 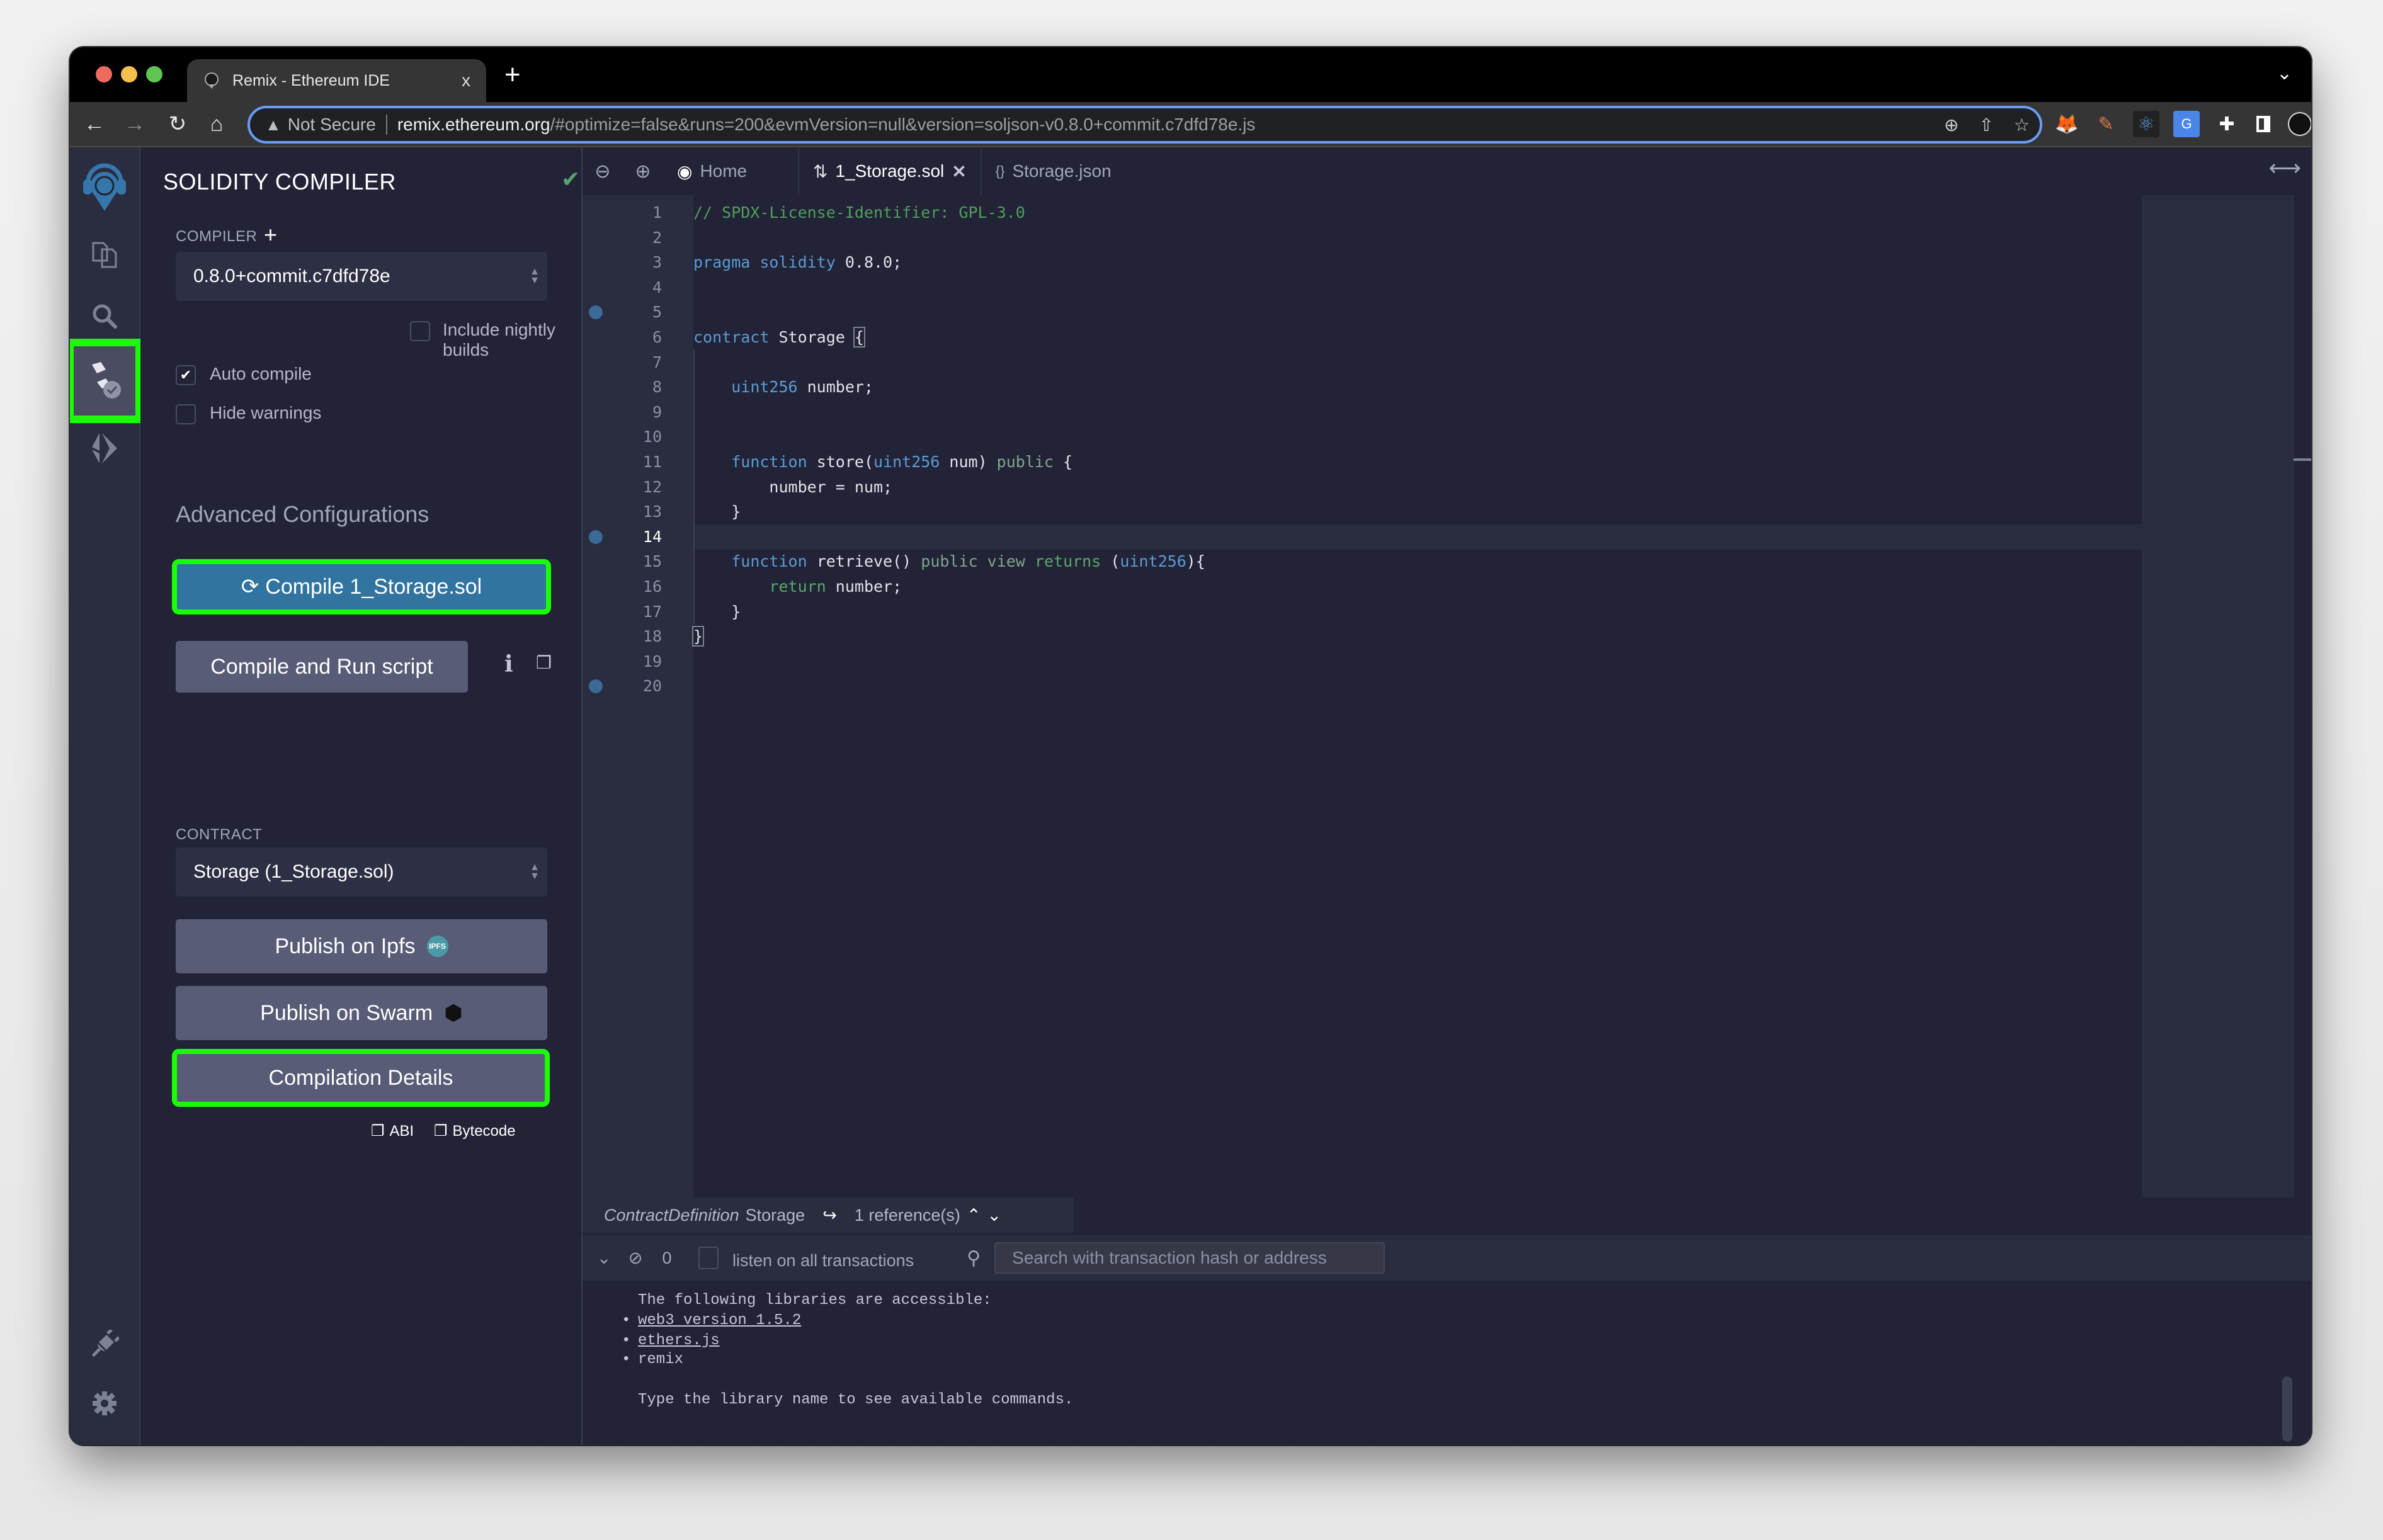 I want to click on close-tab-icon: ✕, so click(x=959, y=171).